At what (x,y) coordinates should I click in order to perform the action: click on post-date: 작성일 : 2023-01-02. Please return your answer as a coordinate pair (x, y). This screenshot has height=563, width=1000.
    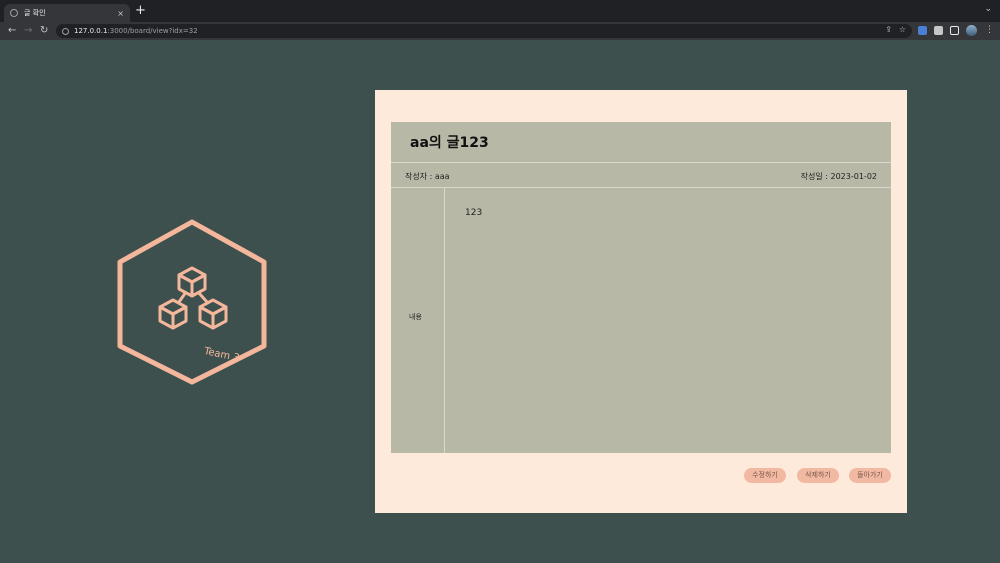
    Looking at the image, I should click on (838, 176).